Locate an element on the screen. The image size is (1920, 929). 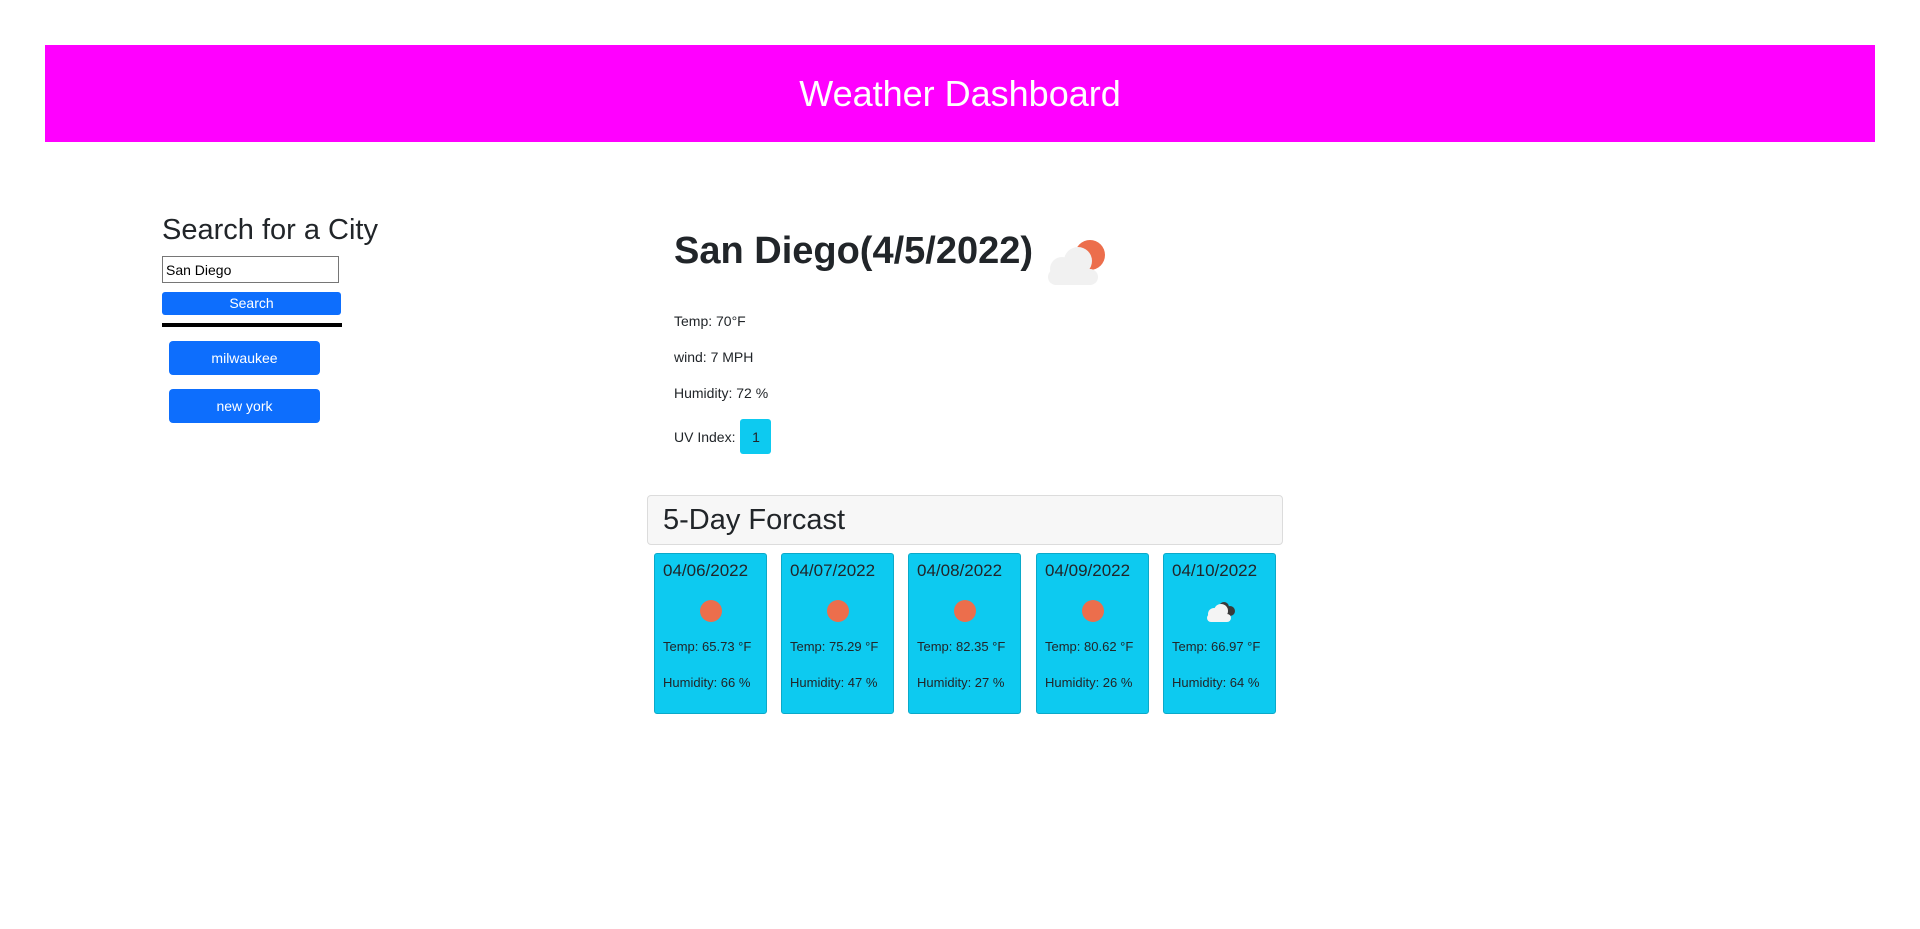
forecast-header: 5-Day Forcast is located at coordinates (965, 520).